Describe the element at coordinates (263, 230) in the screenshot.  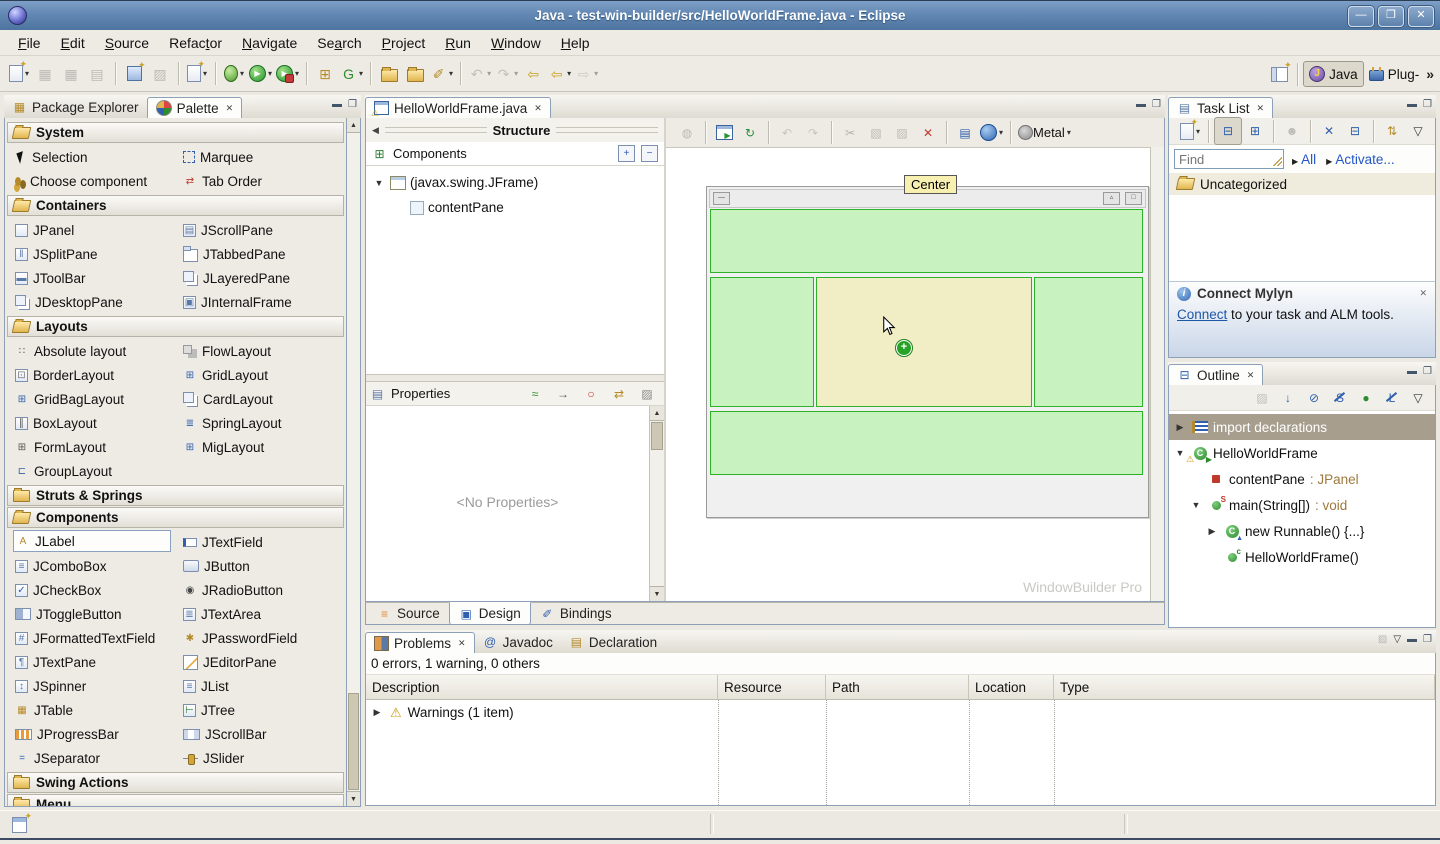
I see `palette-item-jscrollpane: ▤ JScrollPane` at that location.